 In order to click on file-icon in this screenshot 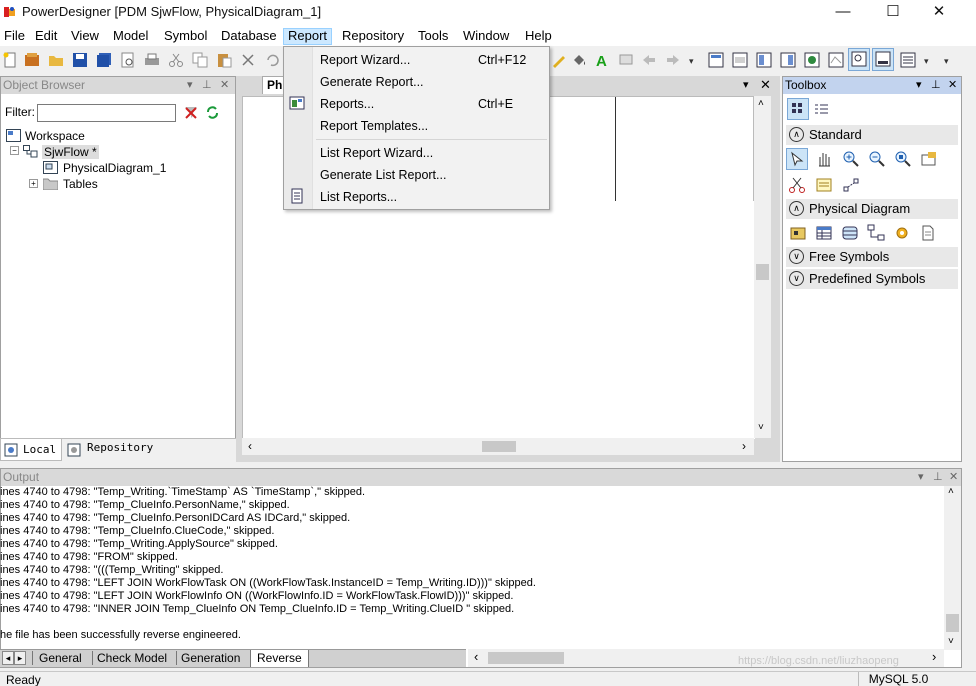, I will do `click(928, 233)`.